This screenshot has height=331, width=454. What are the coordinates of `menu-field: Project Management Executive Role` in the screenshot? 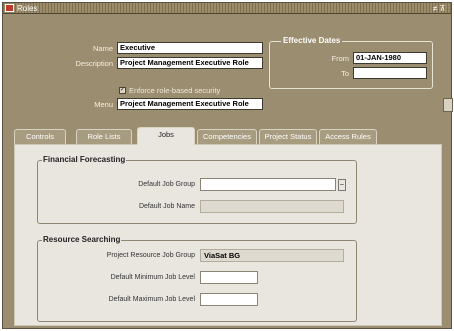 It's located at (190, 104).